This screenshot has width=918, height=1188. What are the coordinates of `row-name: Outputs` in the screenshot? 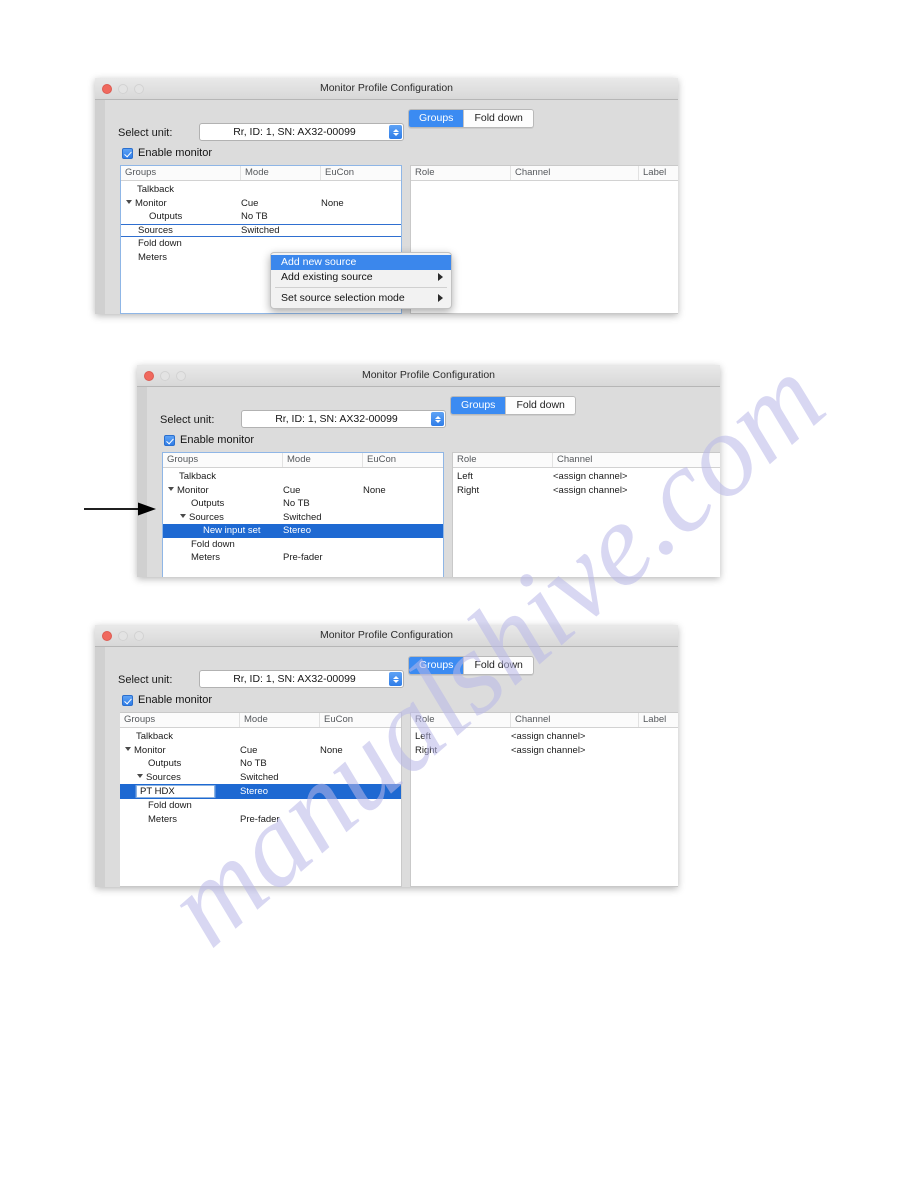 It's located at (208, 504).